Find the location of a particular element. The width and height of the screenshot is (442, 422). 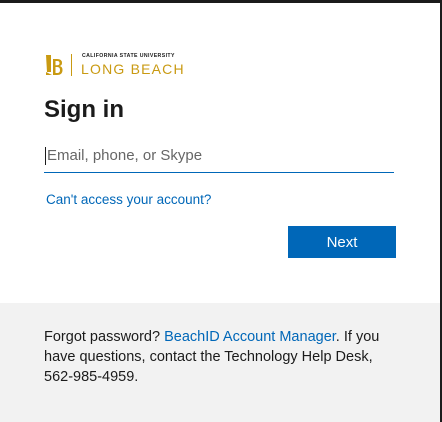

email-input is located at coordinates (219, 155).